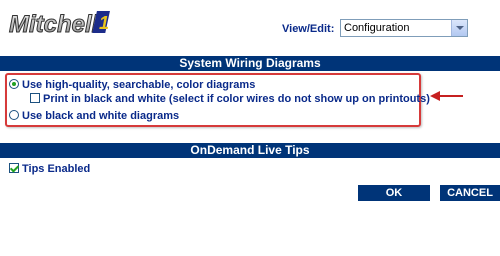 This screenshot has width=500, height=256. I want to click on chevron-down-icon, so click(459, 28).